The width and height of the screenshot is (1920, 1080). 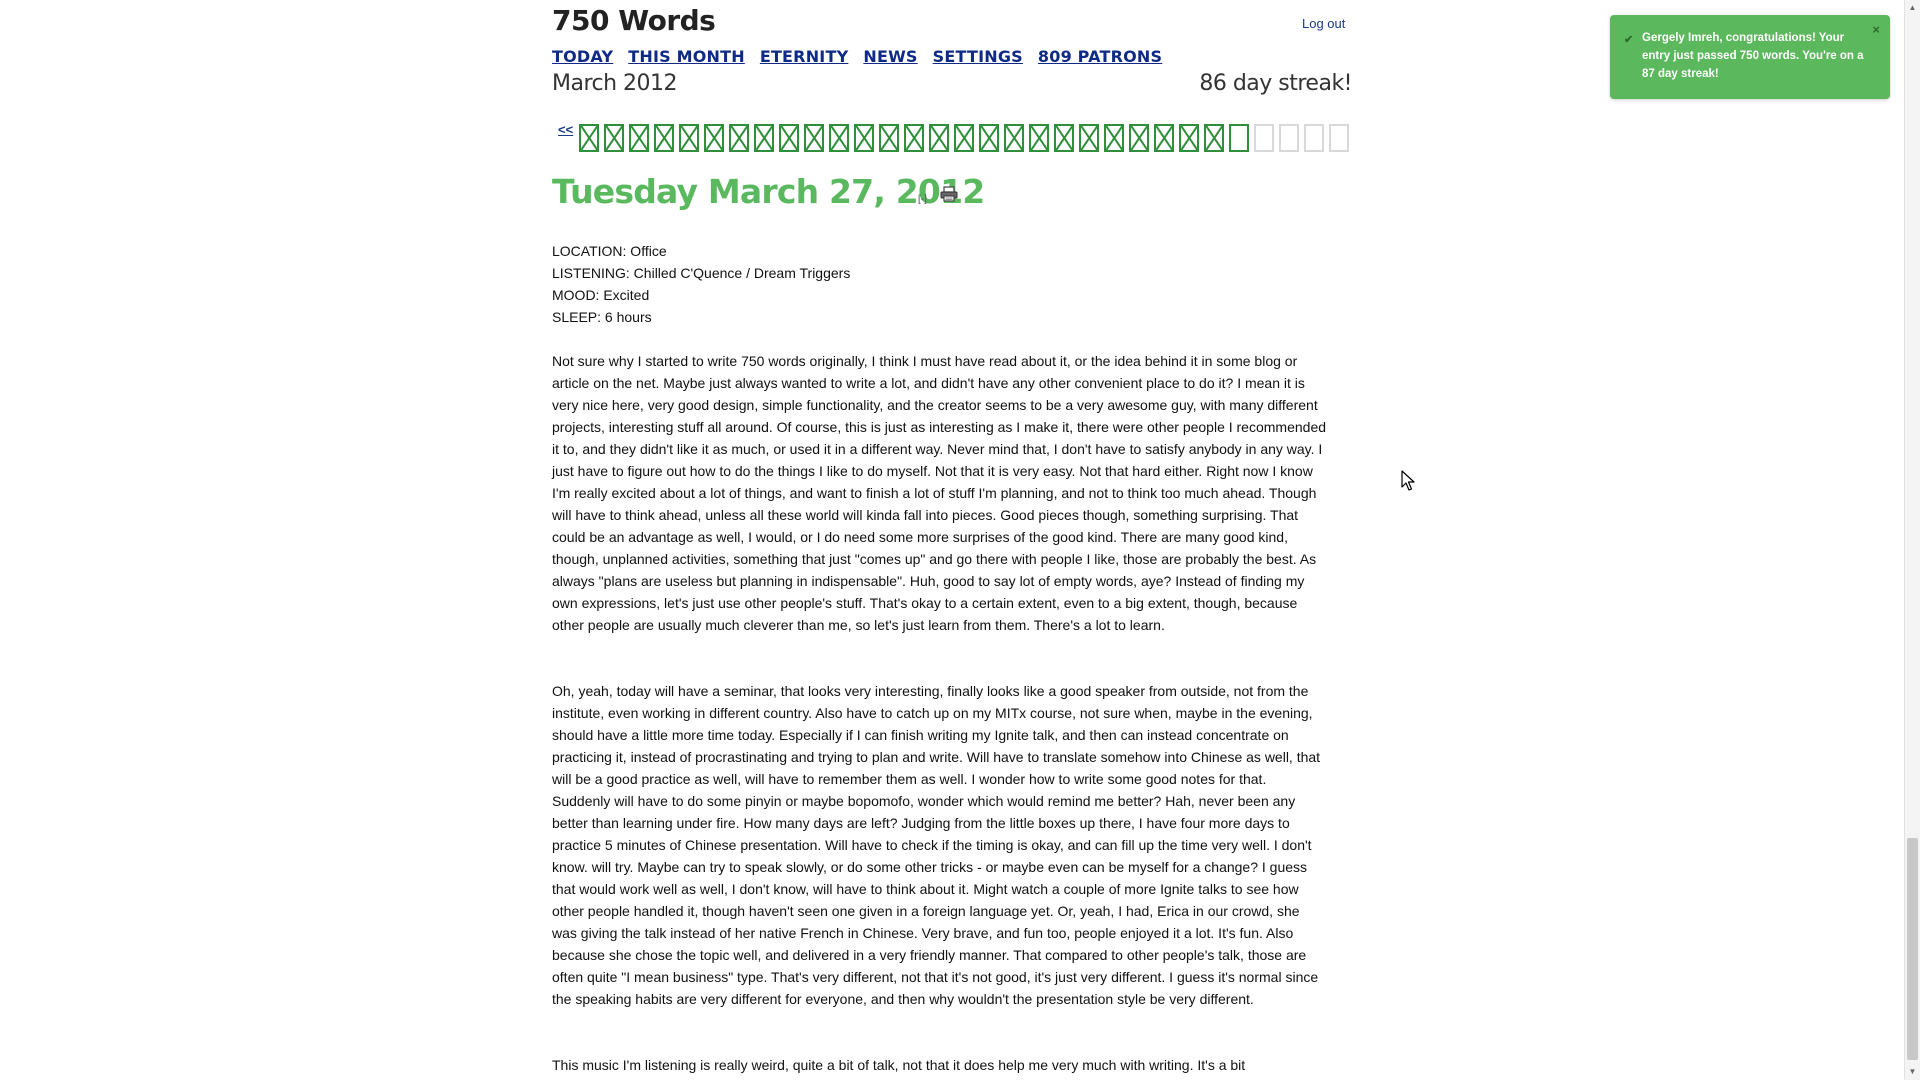 What do you see at coordinates (634, 20) in the screenshot?
I see `site-title: 750 Words` at bounding box center [634, 20].